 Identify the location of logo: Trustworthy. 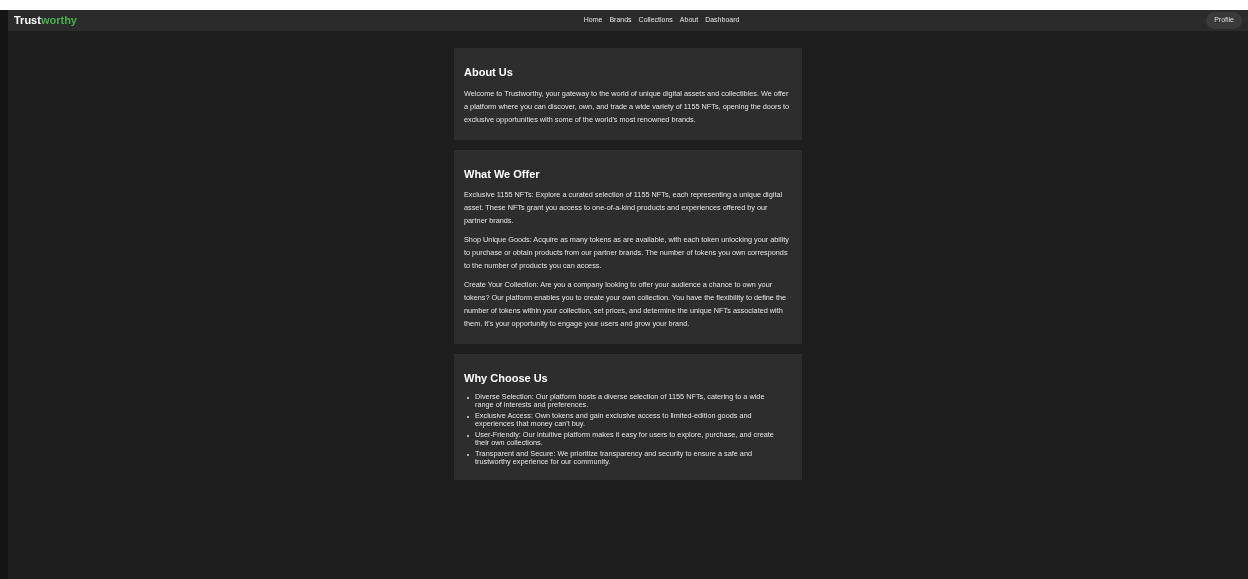
(45, 20).